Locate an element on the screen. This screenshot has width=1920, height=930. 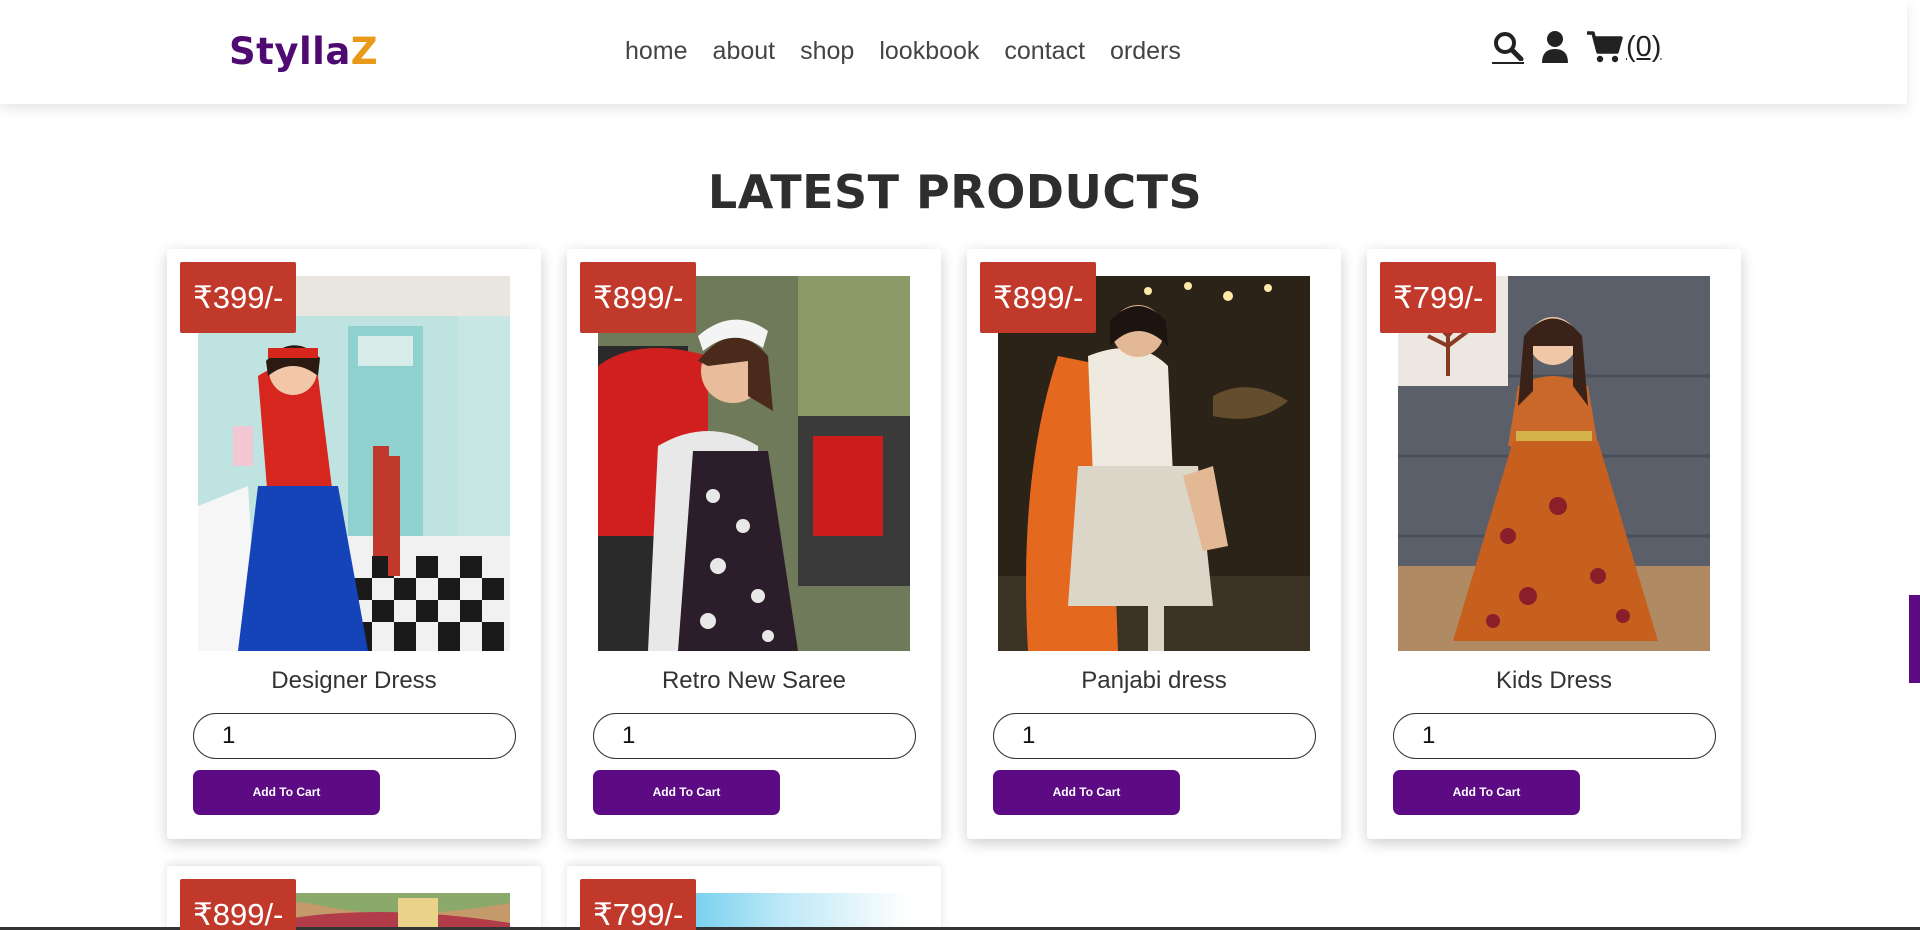
nav-contact: contact is located at coordinates (1044, 51).